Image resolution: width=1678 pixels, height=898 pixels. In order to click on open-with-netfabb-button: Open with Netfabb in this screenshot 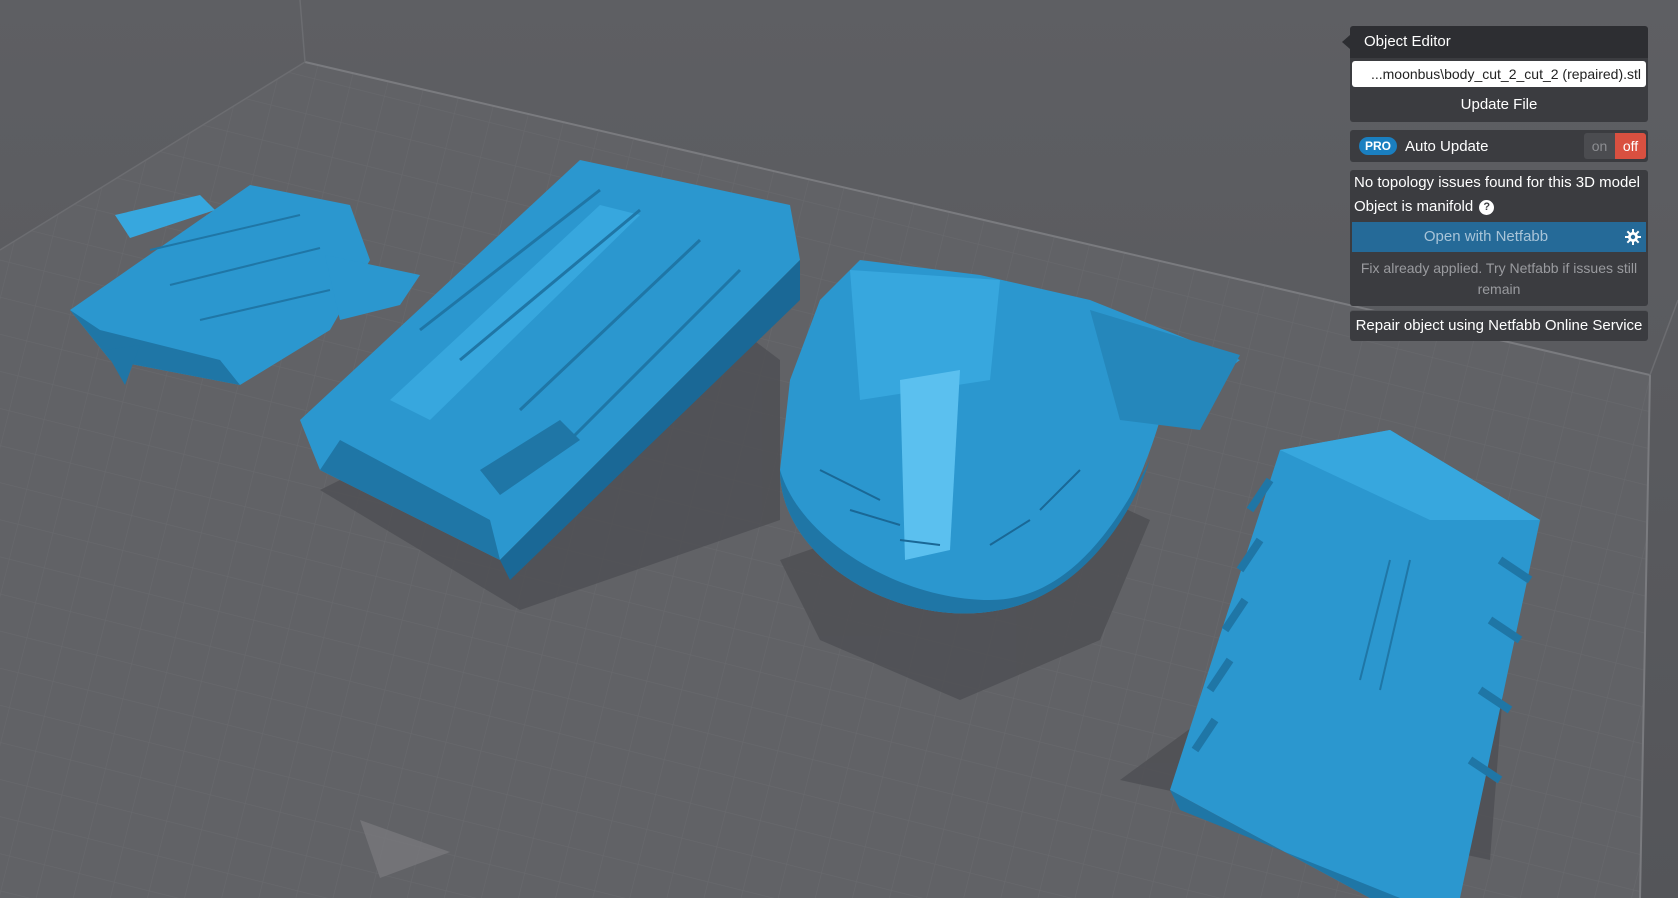, I will do `click(1486, 237)`.